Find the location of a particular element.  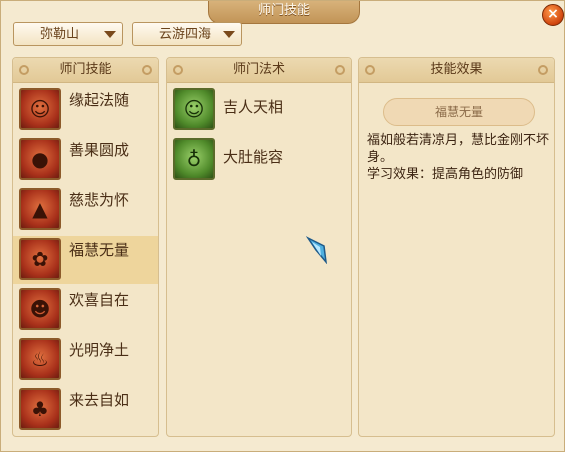

skill-label: 来去自如 is located at coordinates (99, 400).